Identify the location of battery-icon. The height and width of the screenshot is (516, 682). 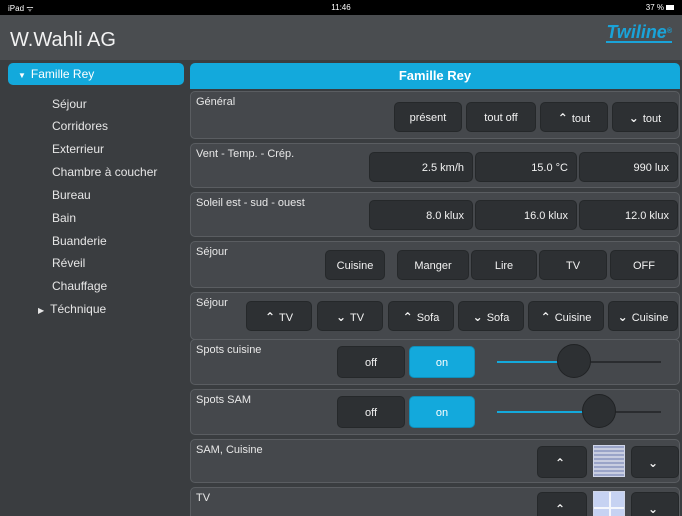
(670, 8).